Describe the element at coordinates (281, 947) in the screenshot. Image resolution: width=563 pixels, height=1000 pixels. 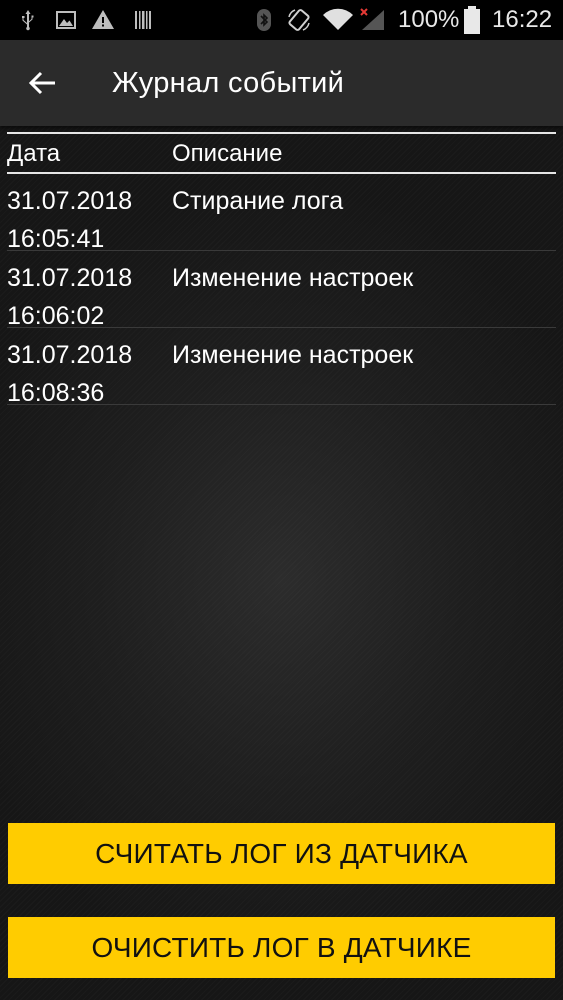
I see `clear-log-button: ОЧИСТИТЬ ЛОГ В ДАТЧИКЕ` at that location.